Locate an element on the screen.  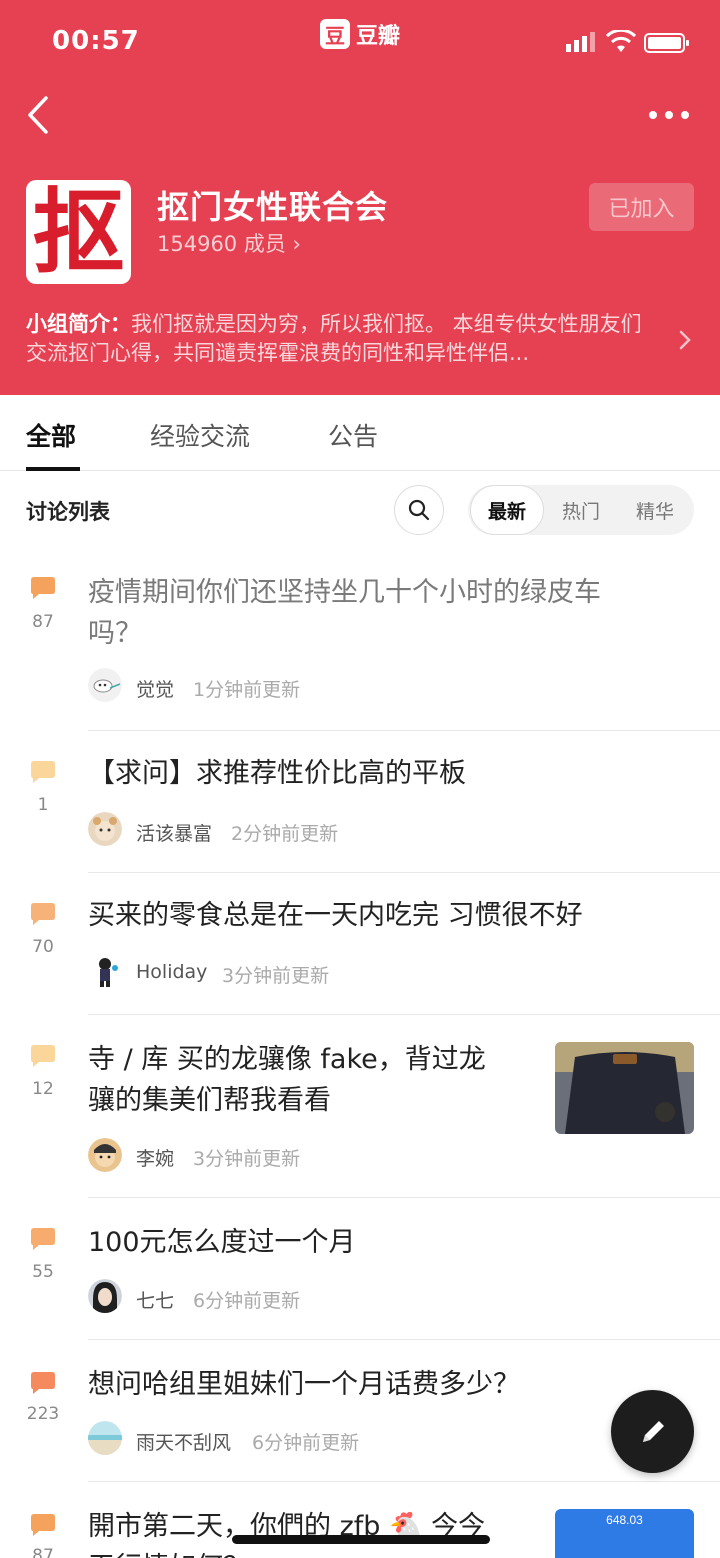
search-icon is located at coordinates (419, 510).